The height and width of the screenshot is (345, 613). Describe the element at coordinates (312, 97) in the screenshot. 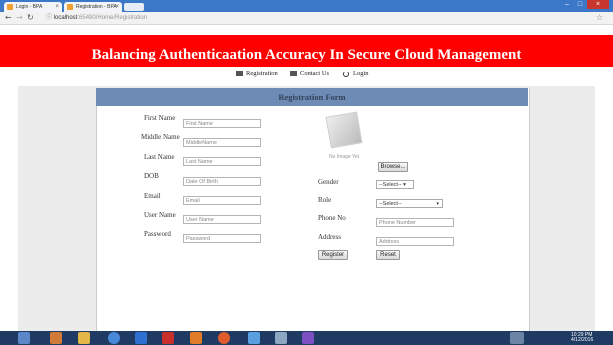

I see `form-heading: Registration Form` at that location.